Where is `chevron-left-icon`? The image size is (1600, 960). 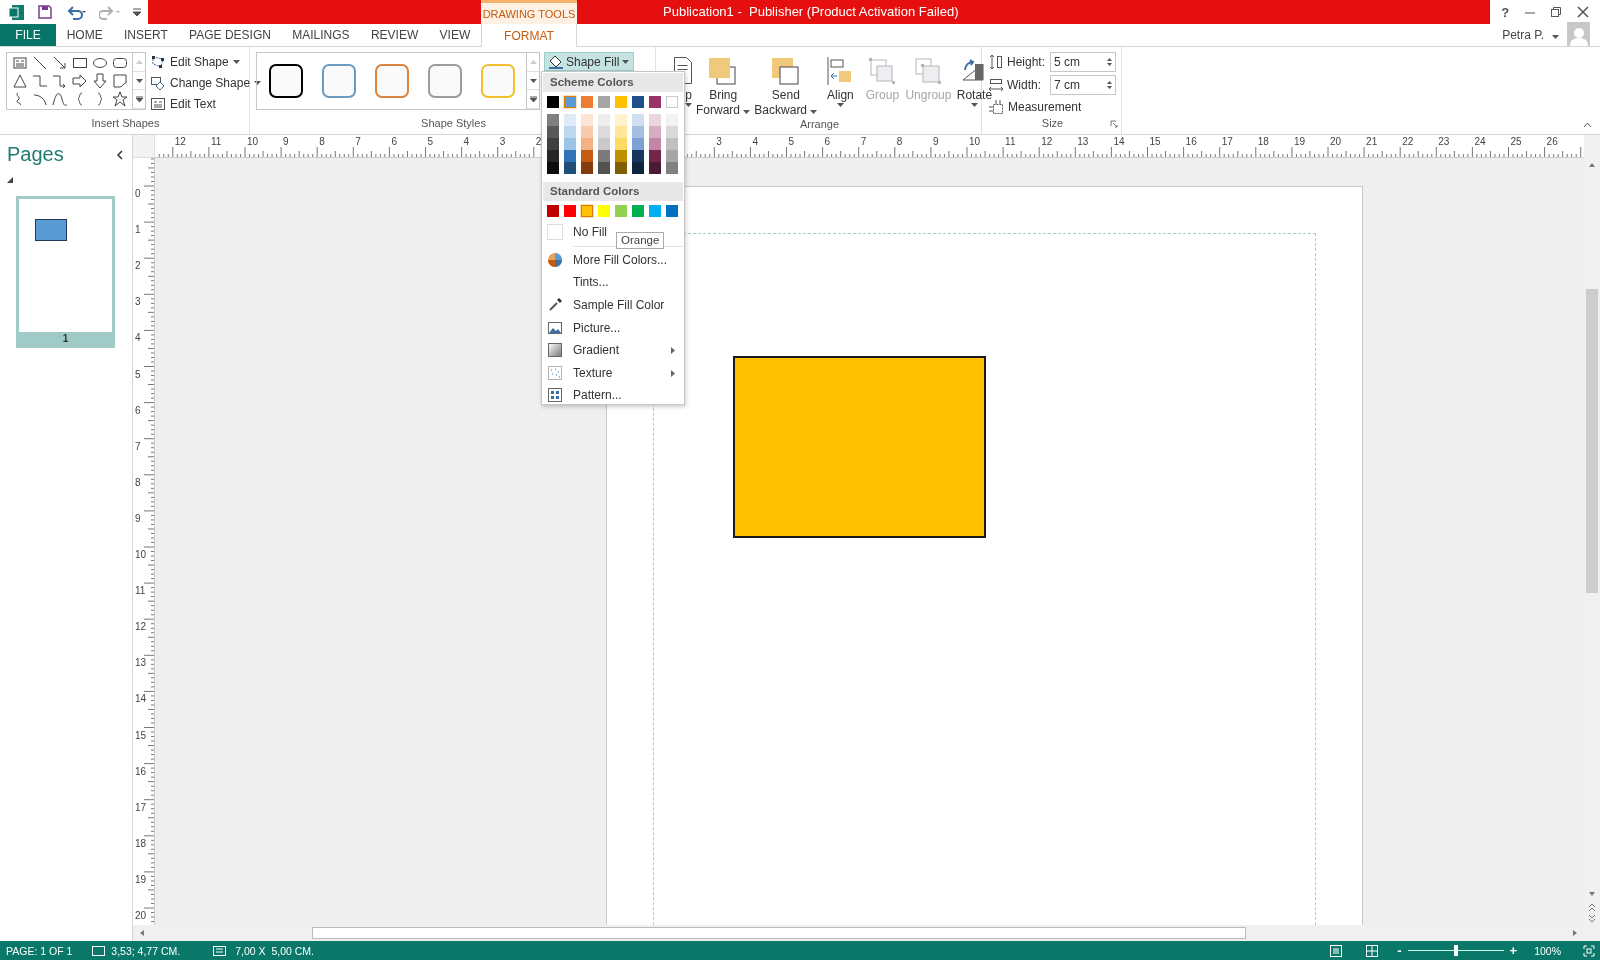 chevron-left-icon is located at coordinates (120, 154).